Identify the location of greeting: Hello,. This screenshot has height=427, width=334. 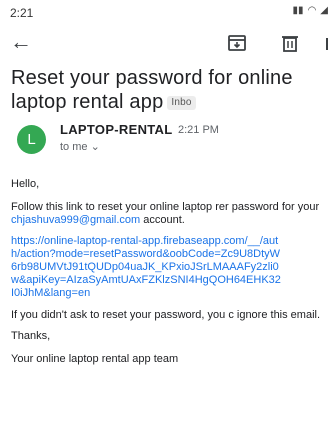
(25, 184).